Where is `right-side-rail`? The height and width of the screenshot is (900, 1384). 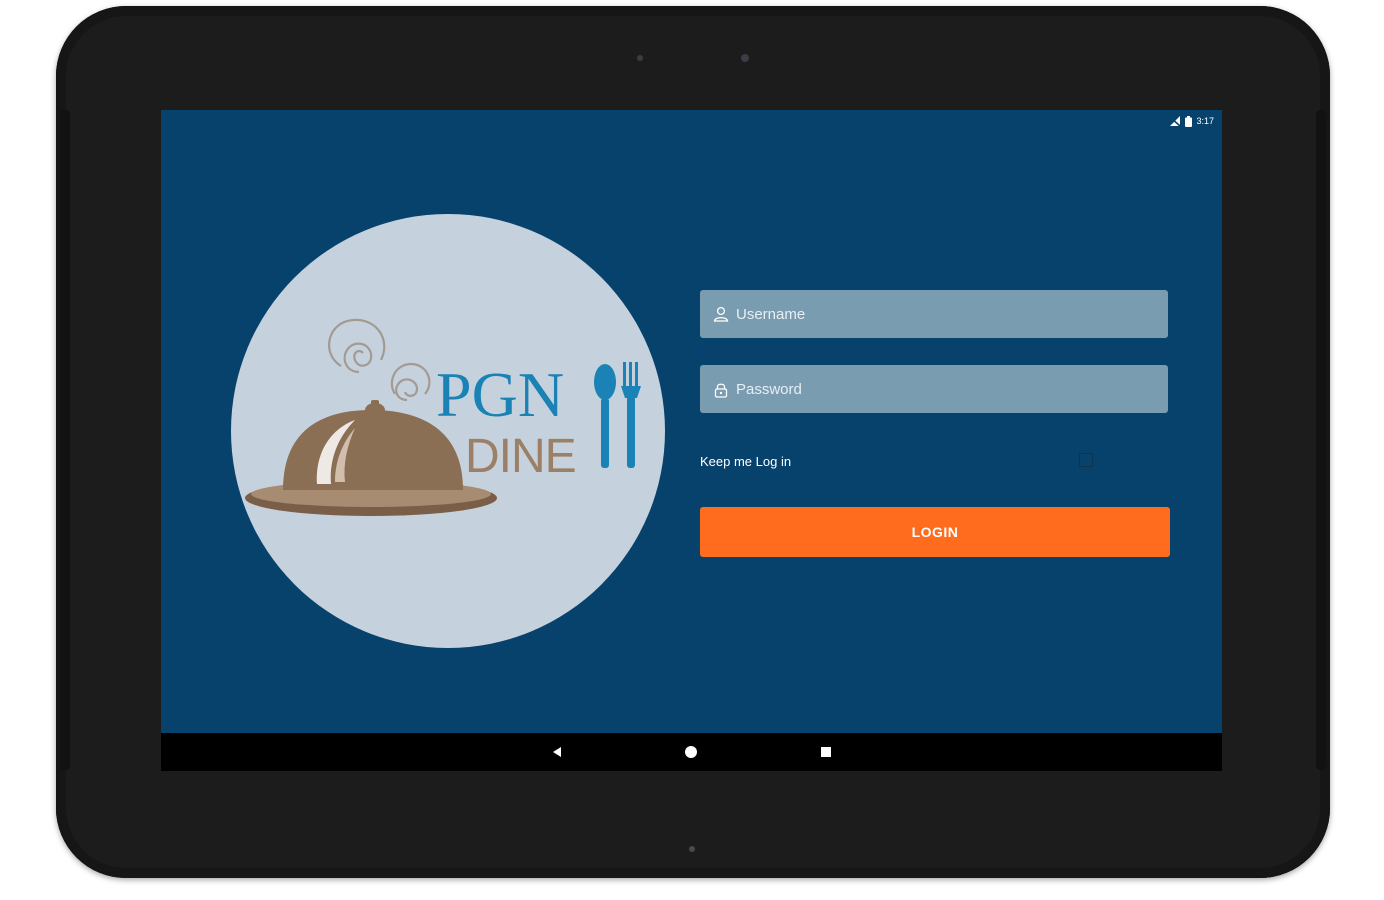
right-side-rail is located at coordinates (1321, 440).